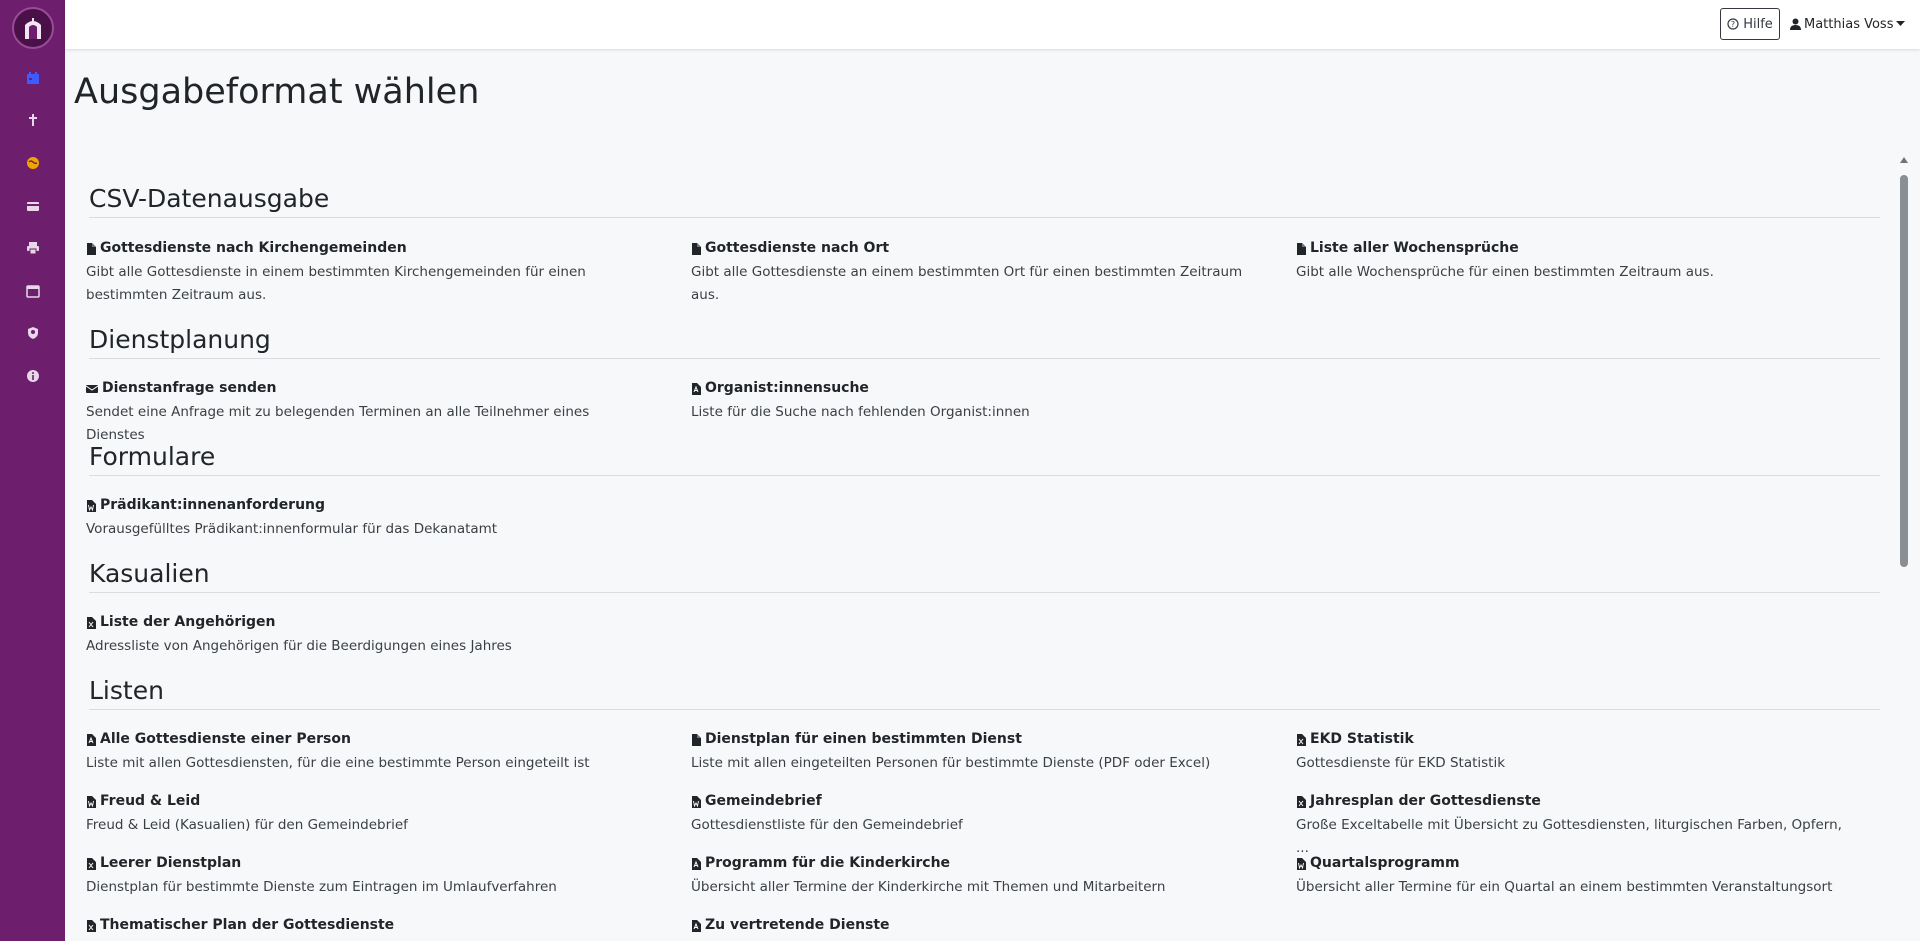  I want to click on cross-icon, so click(32, 120).